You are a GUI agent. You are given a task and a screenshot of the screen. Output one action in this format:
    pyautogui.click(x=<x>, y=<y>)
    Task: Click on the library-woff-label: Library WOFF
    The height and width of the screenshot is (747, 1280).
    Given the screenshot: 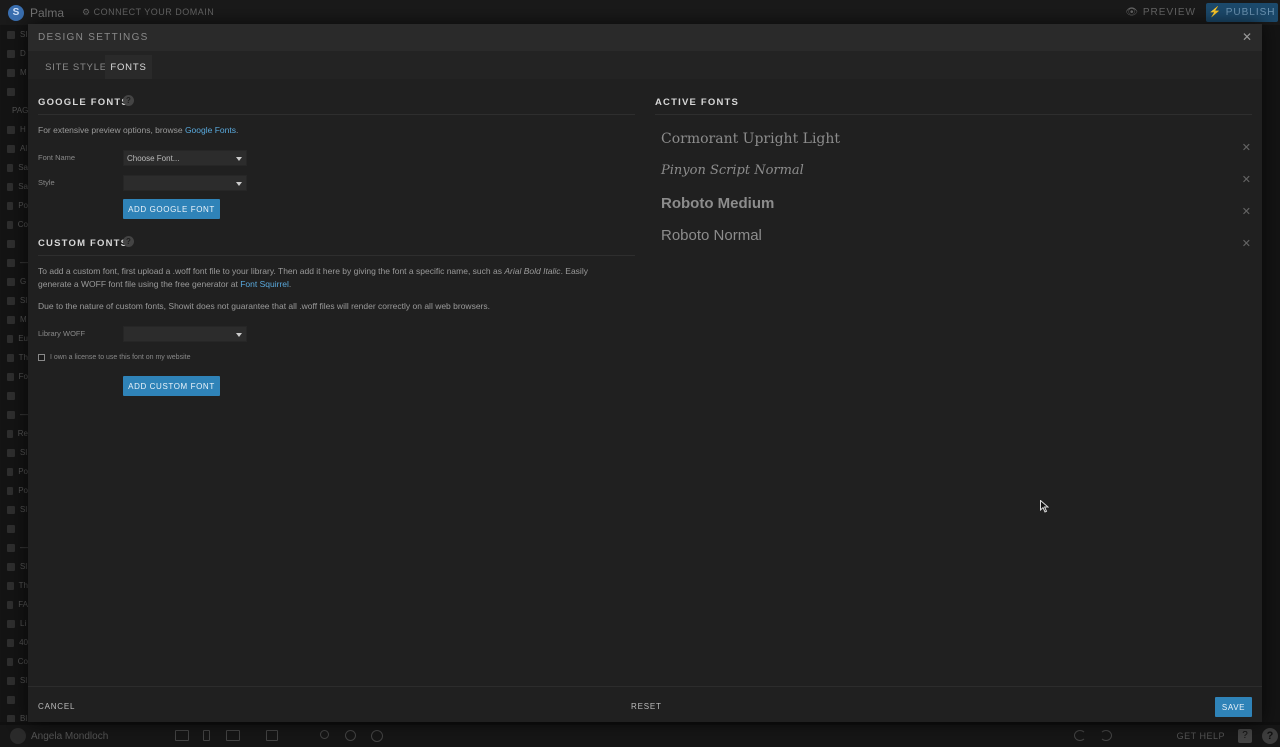 What is the action you would take?
    pyautogui.click(x=62, y=333)
    